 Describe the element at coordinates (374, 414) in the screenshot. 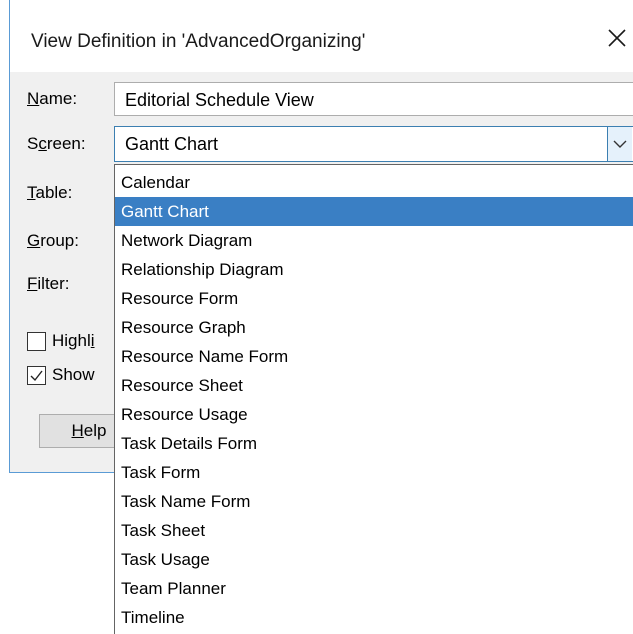

I see `dropdown-option: Resource Usage` at that location.